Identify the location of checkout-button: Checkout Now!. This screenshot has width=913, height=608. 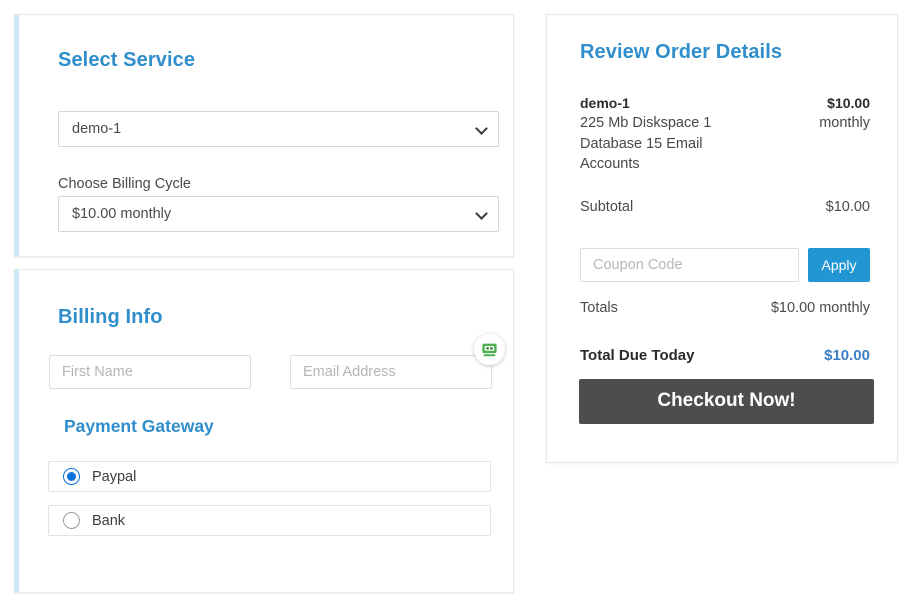
(726, 401).